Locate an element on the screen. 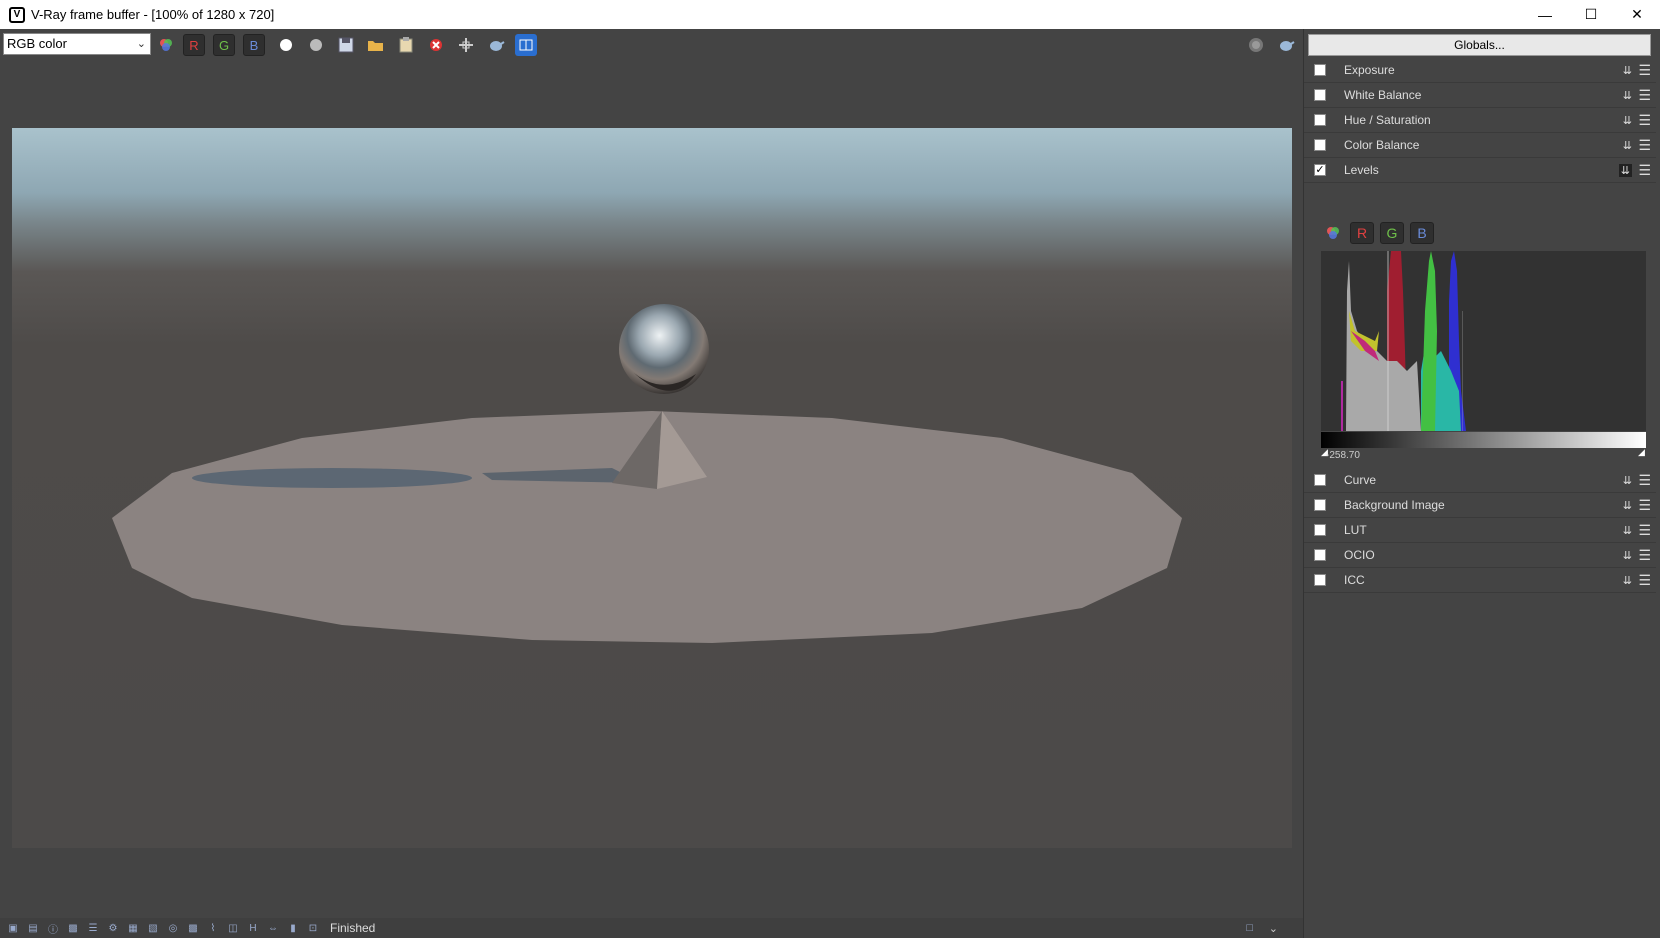 This screenshot has height=938, width=1660. layer-row-curve: Curve ⇊ ☰ is located at coordinates (1480, 480).